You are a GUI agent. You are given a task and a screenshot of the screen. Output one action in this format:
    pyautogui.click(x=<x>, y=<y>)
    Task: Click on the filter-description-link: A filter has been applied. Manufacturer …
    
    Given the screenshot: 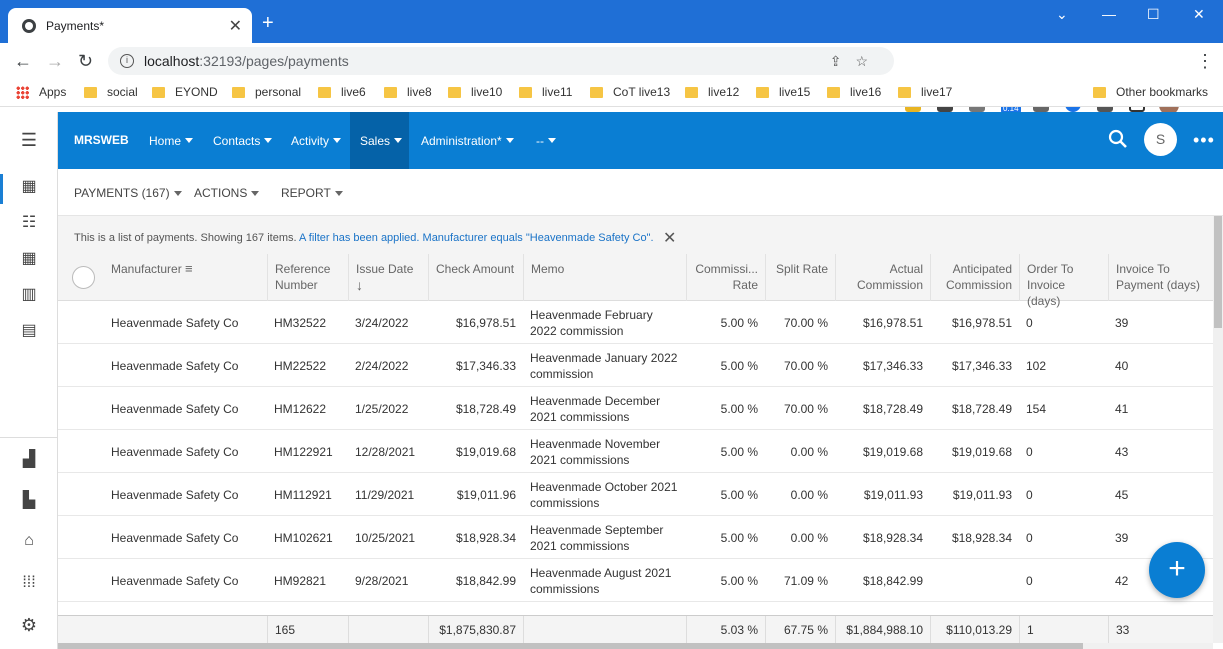 What is the action you would take?
    pyautogui.click(x=476, y=238)
    